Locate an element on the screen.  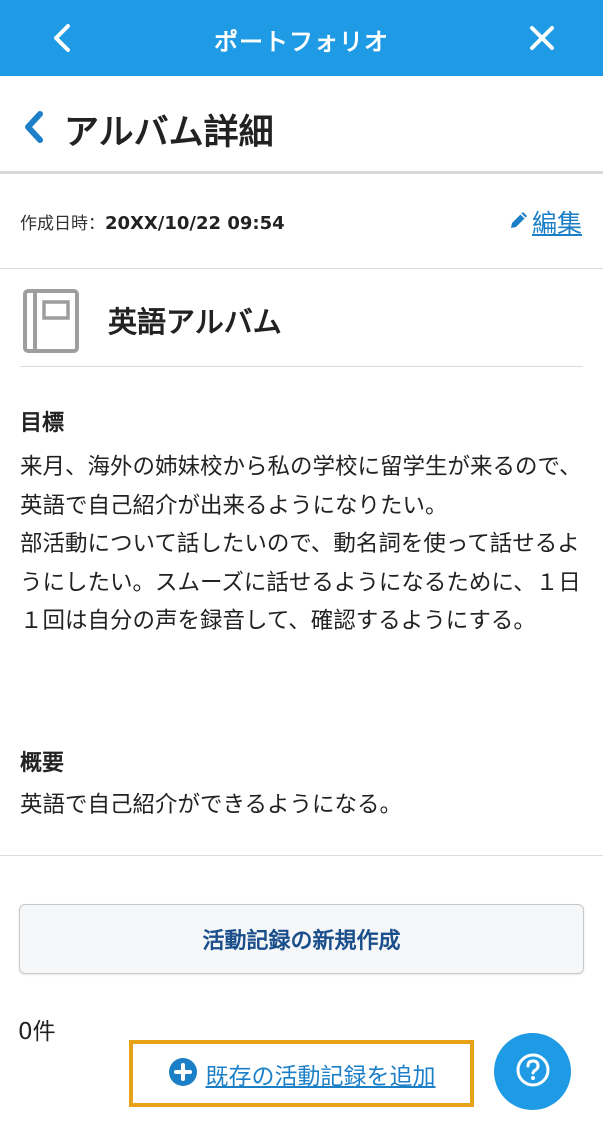
question-circle-icon is located at coordinates (533, 1072).